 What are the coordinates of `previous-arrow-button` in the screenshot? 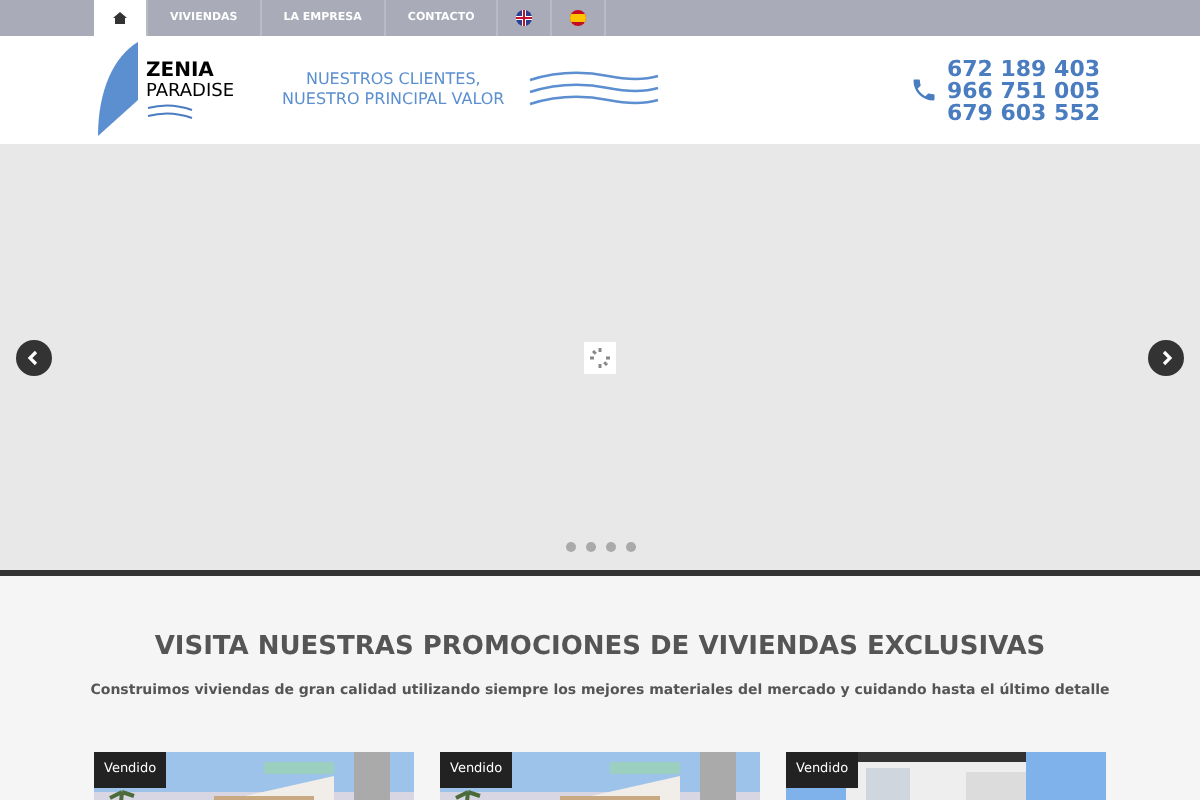 It's located at (34, 357).